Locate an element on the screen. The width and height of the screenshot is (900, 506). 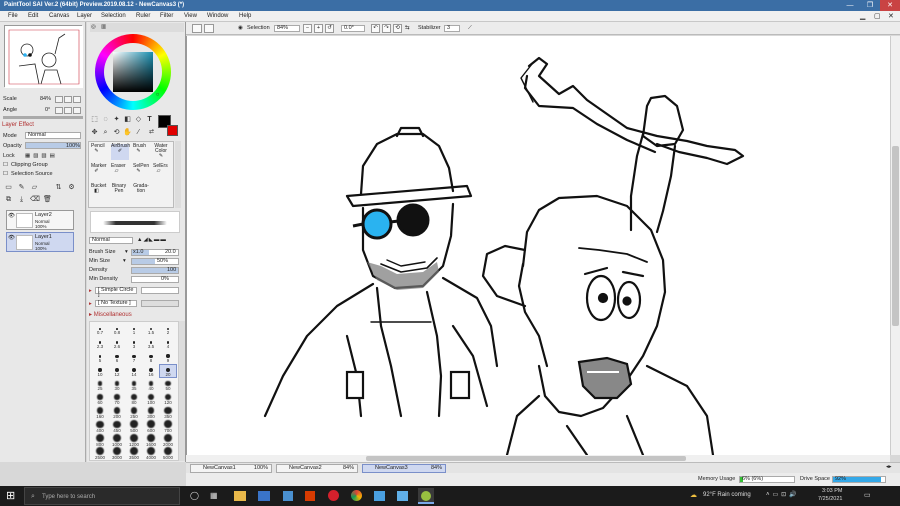
brush-size-cell: 2 is located at coordinates (168, 330).